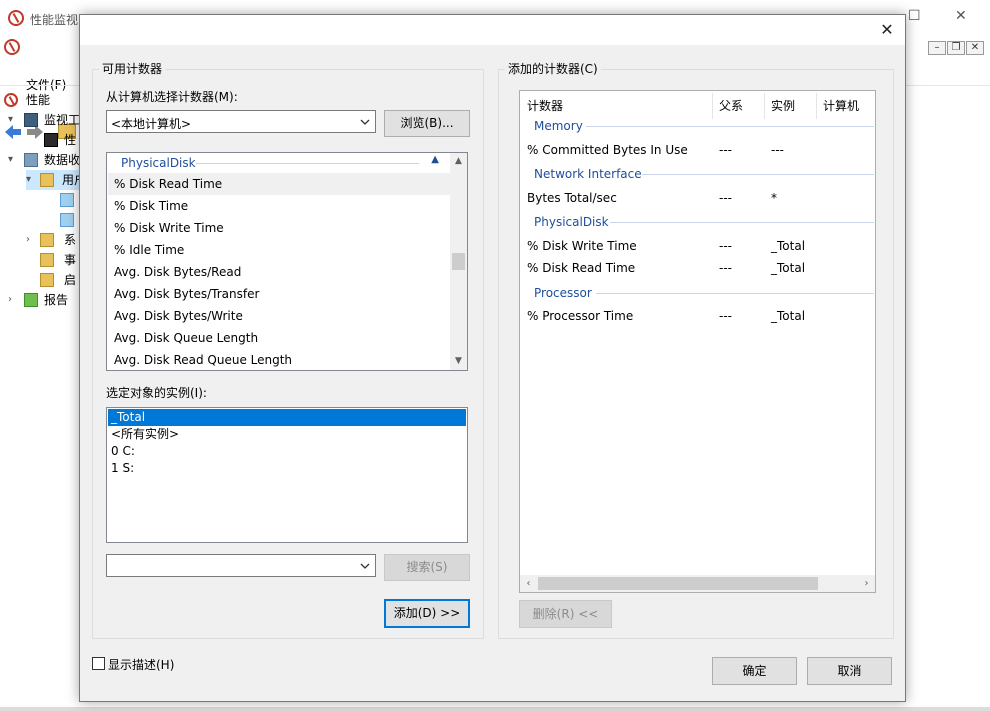 This screenshot has width=990, height=711. Describe the element at coordinates (427, 567) in the screenshot. I see `search-button: 搜索(S)` at that location.